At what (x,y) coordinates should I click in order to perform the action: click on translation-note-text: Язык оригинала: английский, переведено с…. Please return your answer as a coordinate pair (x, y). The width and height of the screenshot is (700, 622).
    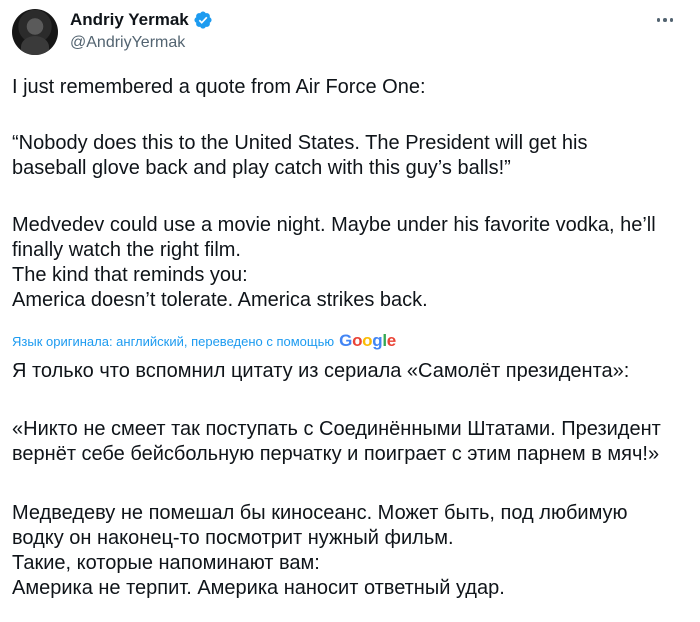
    Looking at the image, I should click on (173, 341).